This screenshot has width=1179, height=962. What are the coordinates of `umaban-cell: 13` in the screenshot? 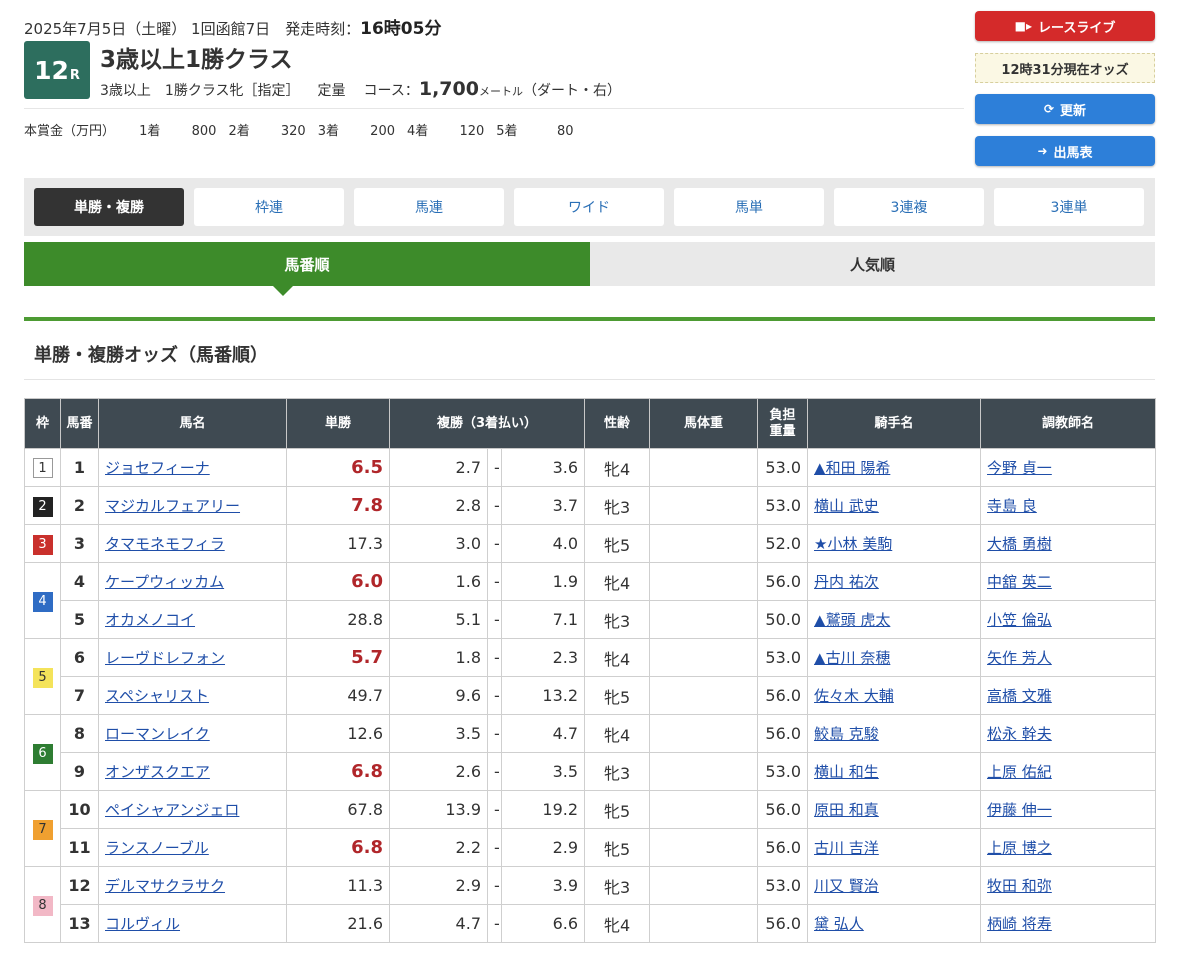 It's located at (79, 923).